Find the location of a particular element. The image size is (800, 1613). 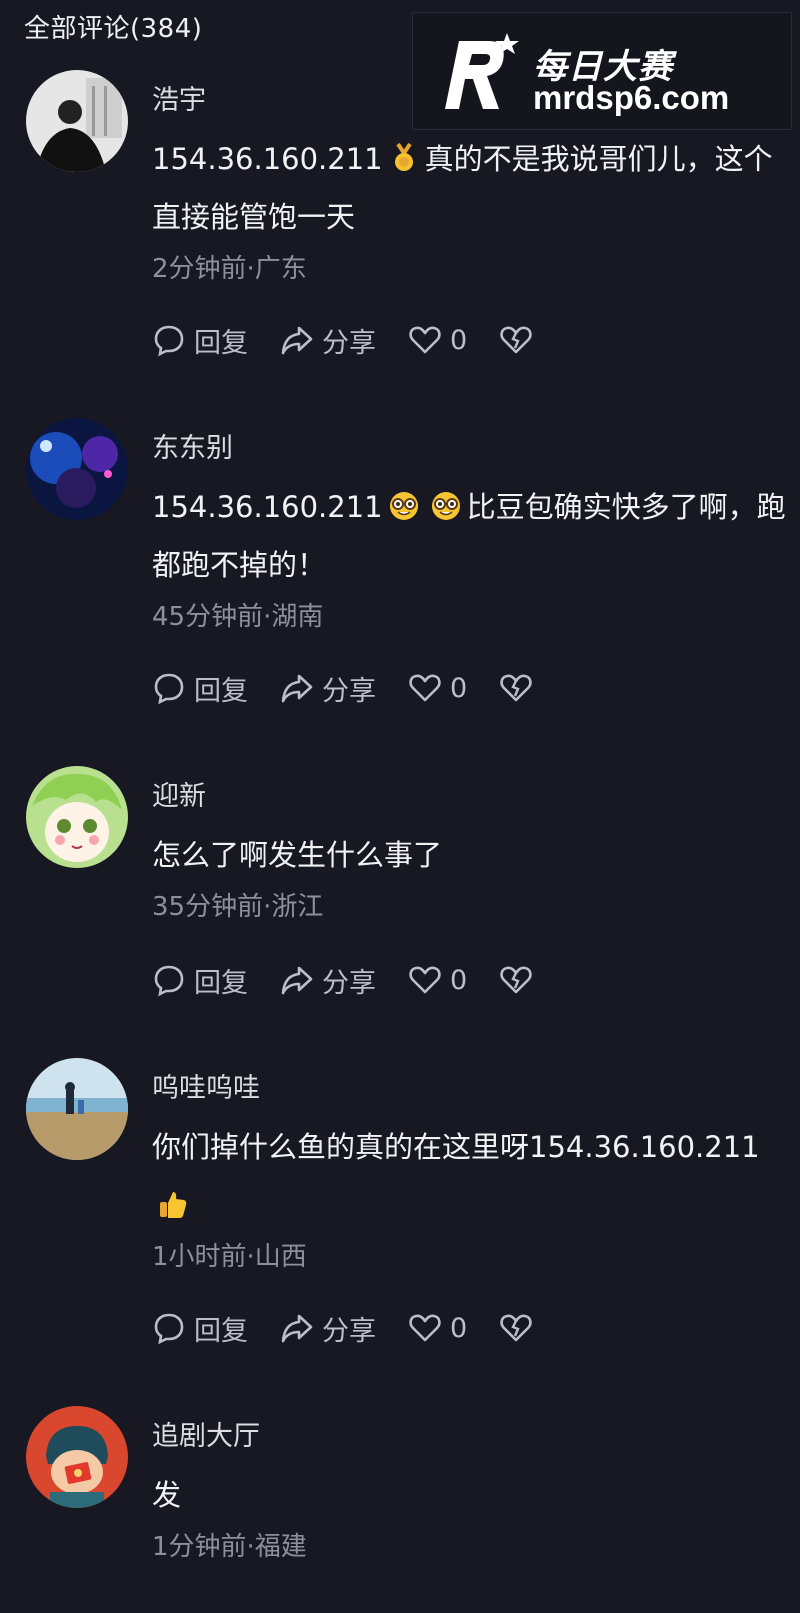

comment-meta: 35分钟前·浙江 is located at coordinates (238, 907).